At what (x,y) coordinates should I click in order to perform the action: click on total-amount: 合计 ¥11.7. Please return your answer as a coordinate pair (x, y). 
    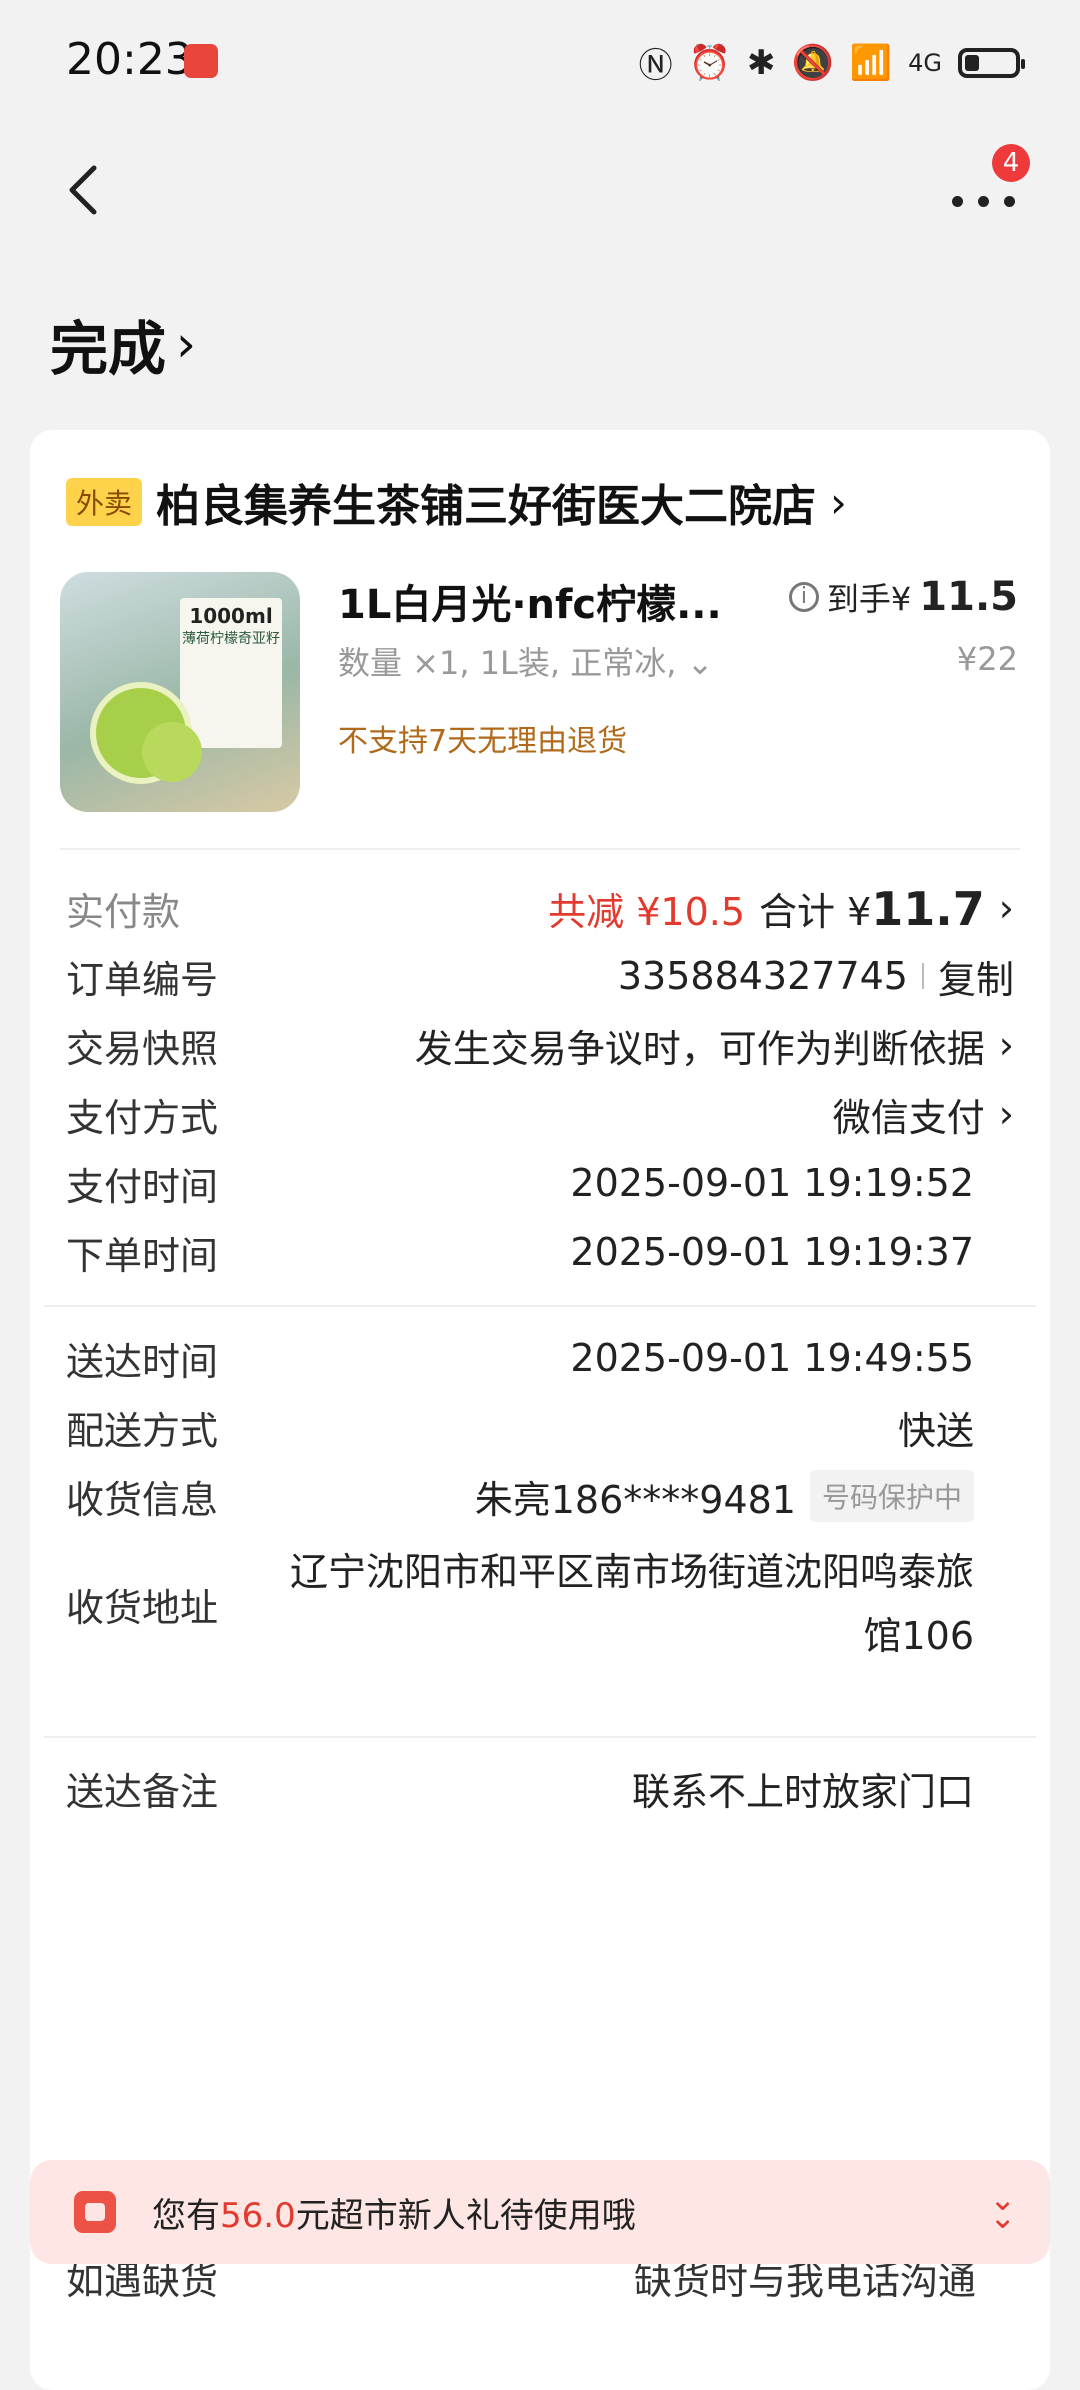
    Looking at the image, I should click on (872, 908).